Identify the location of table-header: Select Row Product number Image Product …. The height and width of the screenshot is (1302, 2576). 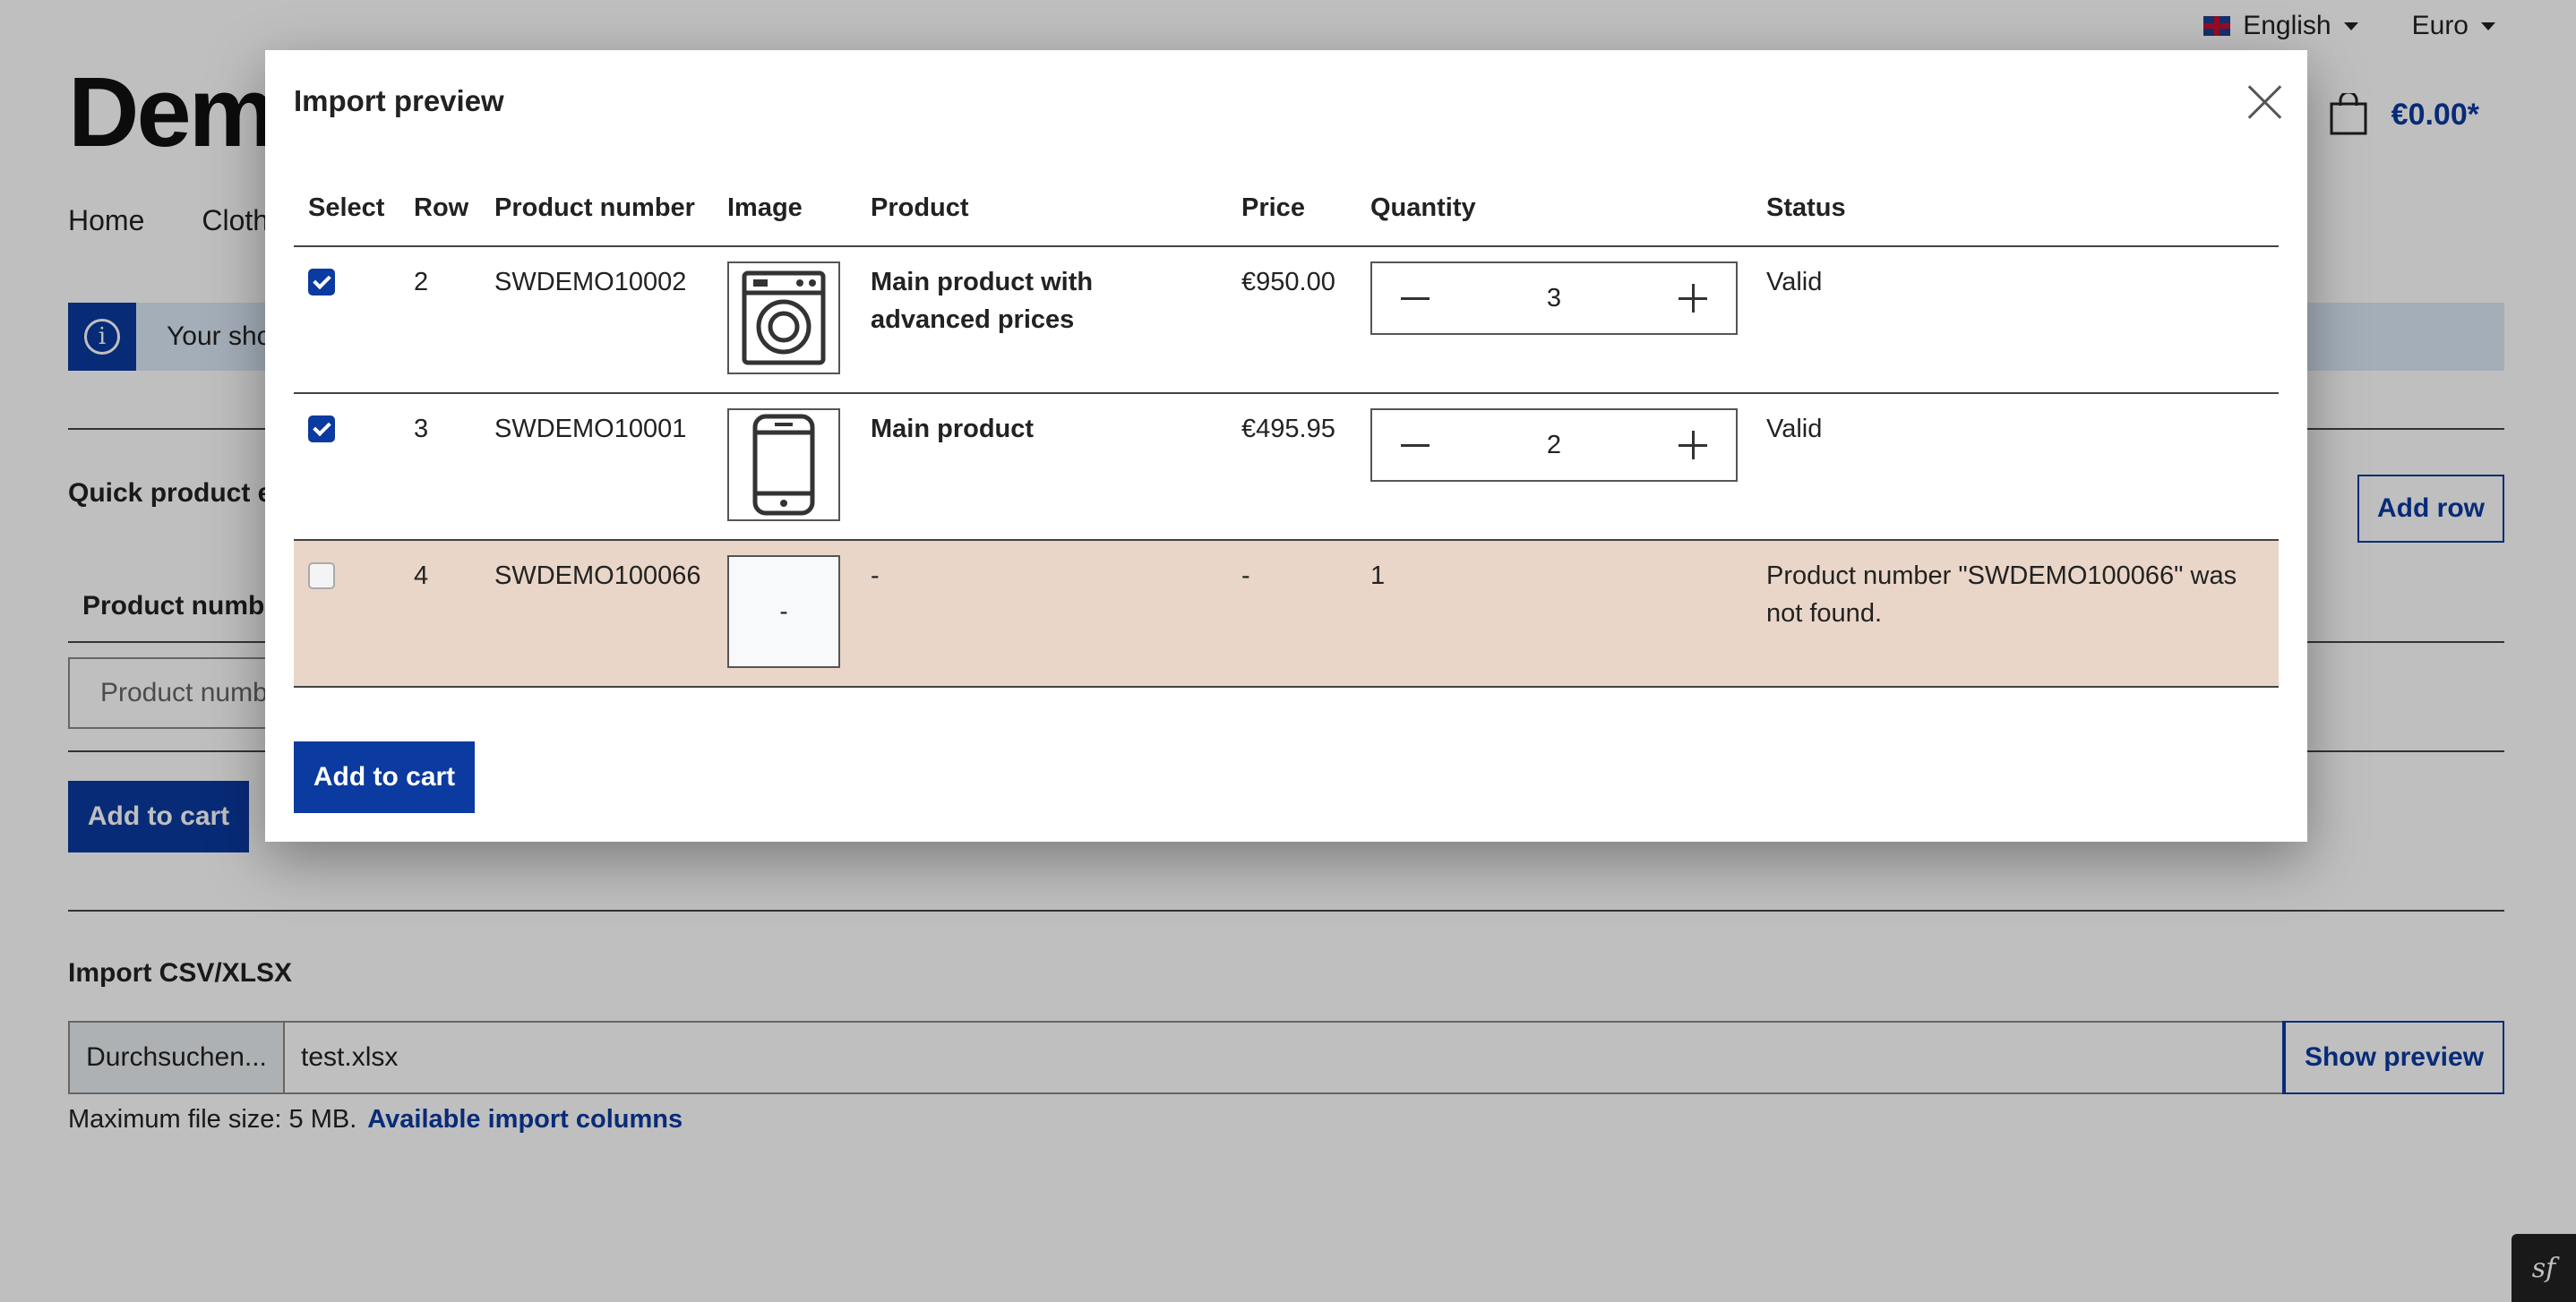
(1286, 220).